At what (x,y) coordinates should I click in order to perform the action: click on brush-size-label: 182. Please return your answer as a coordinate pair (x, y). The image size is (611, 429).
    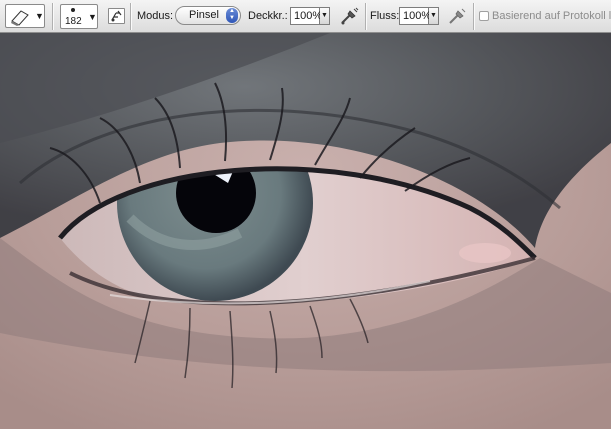
    Looking at the image, I should click on (73, 21).